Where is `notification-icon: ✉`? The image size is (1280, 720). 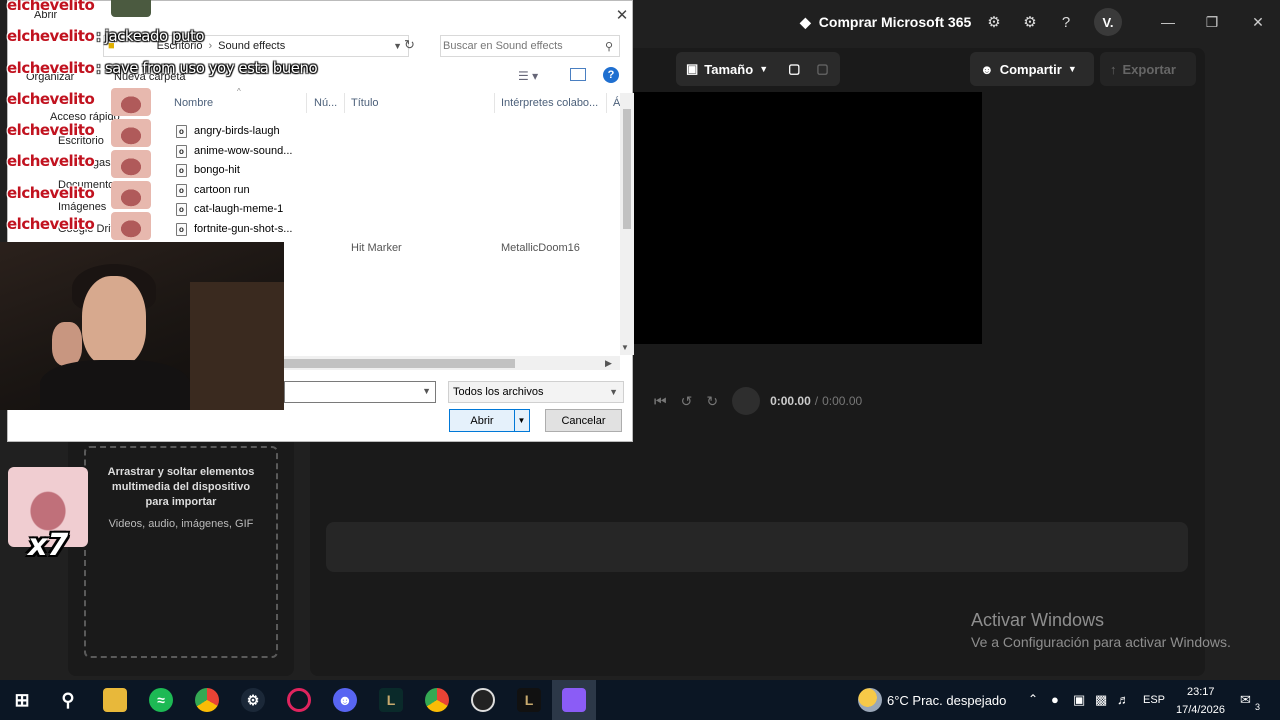 notification-icon: ✉ is located at coordinates (1245, 700).